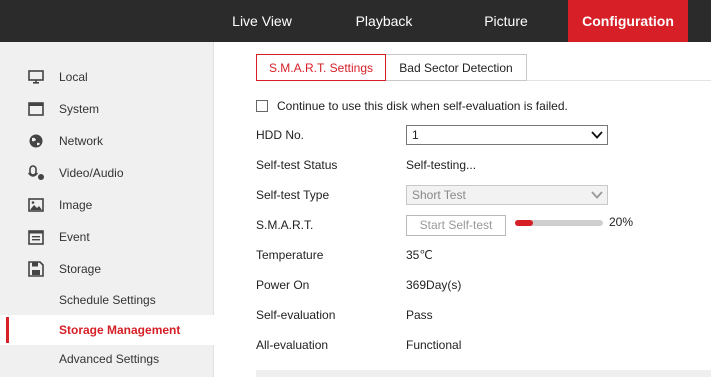 The image size is (711, 377). I want to click on sidebar-item-event: Event, so click(107, 237).